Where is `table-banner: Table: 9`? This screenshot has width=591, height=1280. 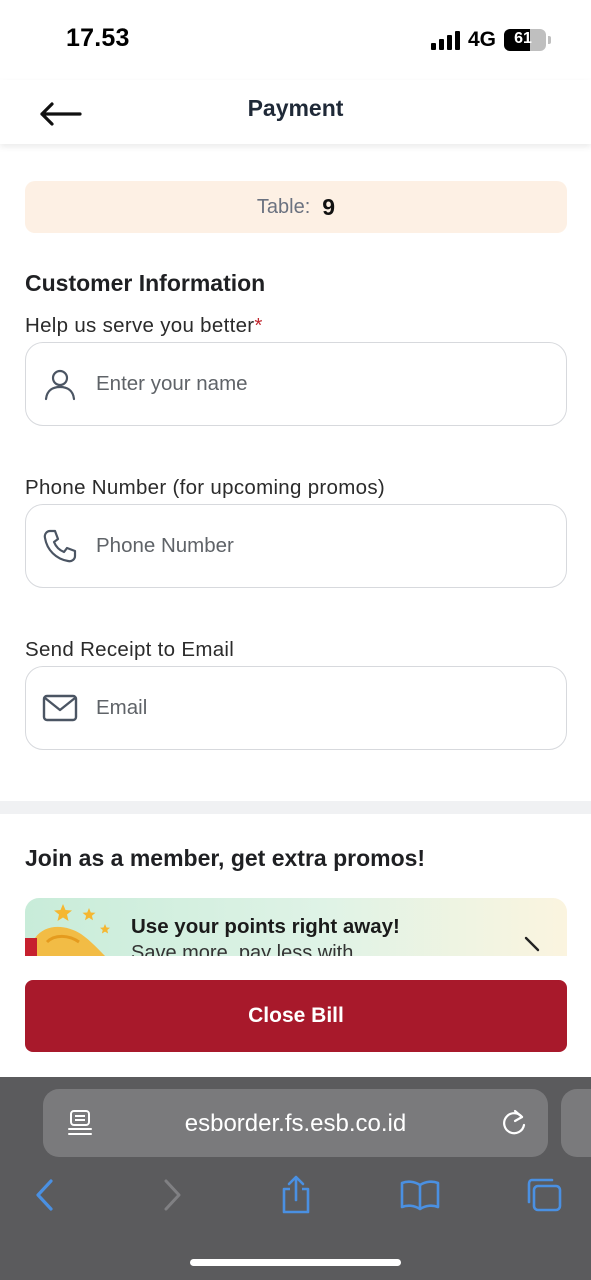 table-banner: Table: 9 is located at coordinates (296, 207).